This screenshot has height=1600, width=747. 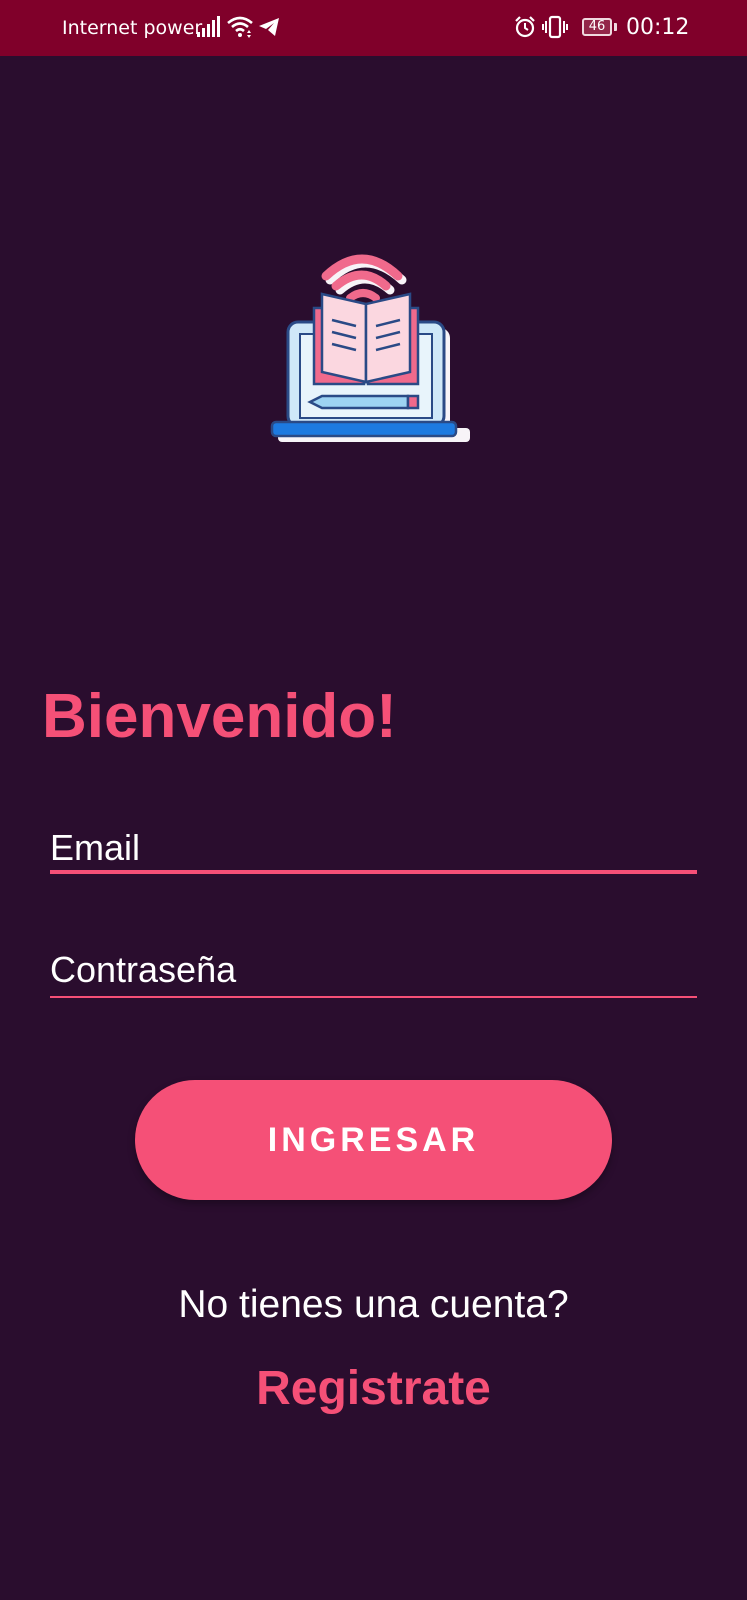 What do you see at coordinates (269, 27) in the screenshot?
I see `telegram-icon` at bounding box center [269, 27].